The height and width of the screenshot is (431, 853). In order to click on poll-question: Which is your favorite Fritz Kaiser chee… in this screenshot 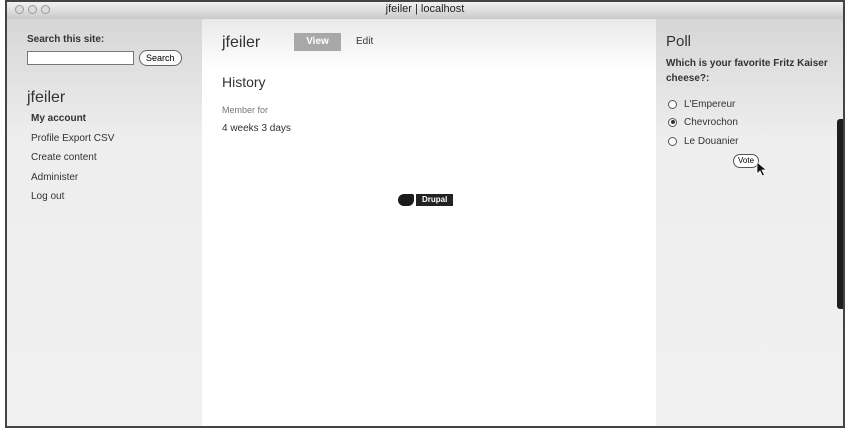, I will do `click(747, 71)`.